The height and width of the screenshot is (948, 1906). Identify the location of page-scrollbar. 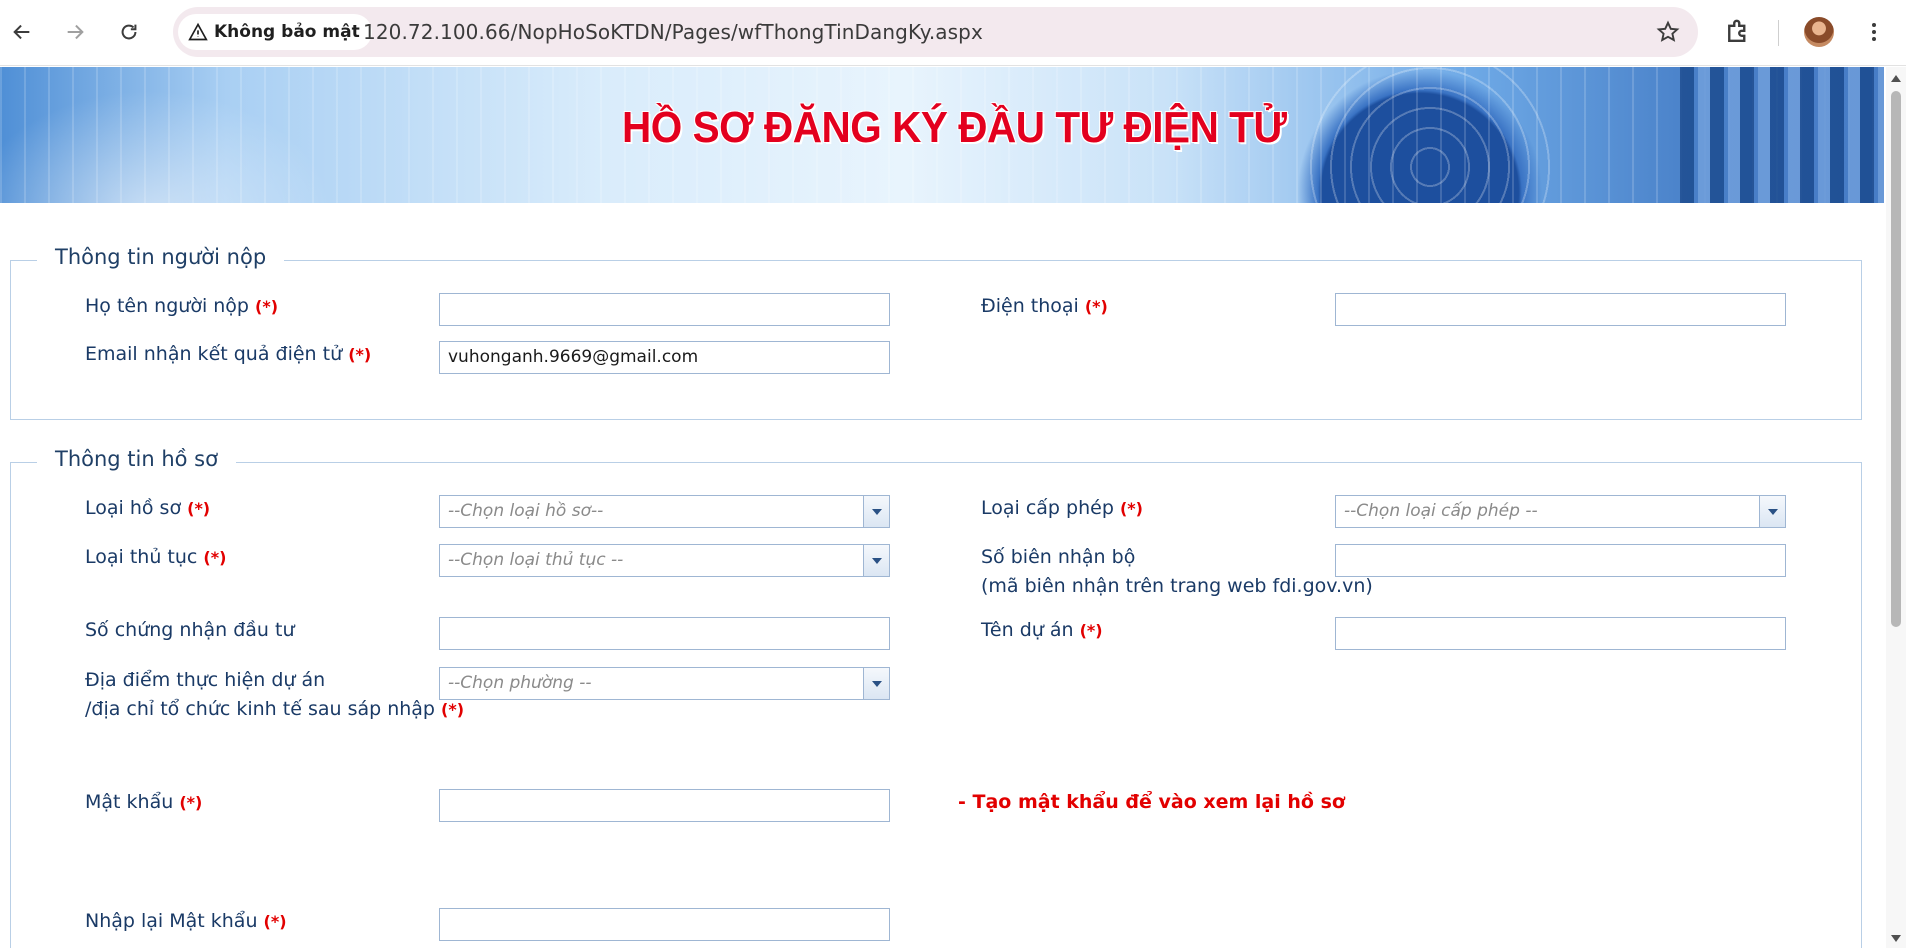
(1896, 507).